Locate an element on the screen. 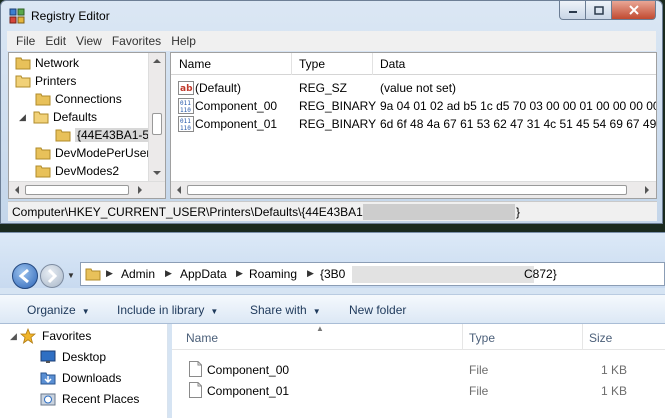 The height and width of the screenshot is (418, 665). new-folder-button: New folder is located at coordinates (377, 310).